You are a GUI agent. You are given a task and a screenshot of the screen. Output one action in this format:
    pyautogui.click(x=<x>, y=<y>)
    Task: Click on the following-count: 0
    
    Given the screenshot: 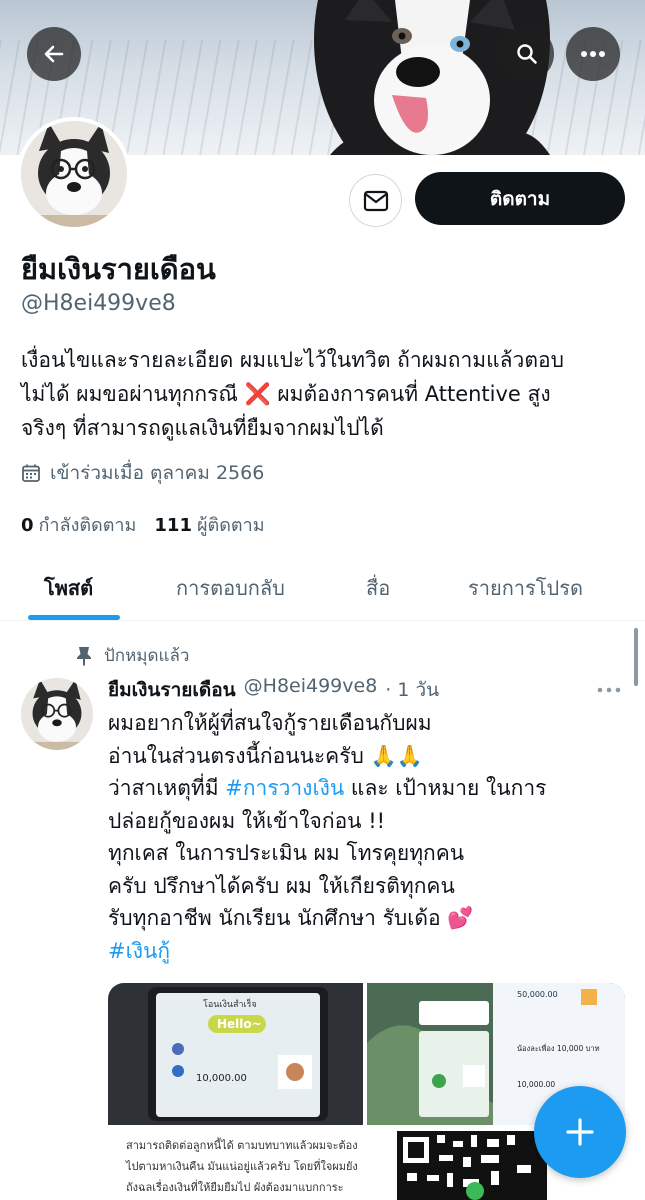 What is the action you would take?
    pyautogui.click(x=27, y=525)
    